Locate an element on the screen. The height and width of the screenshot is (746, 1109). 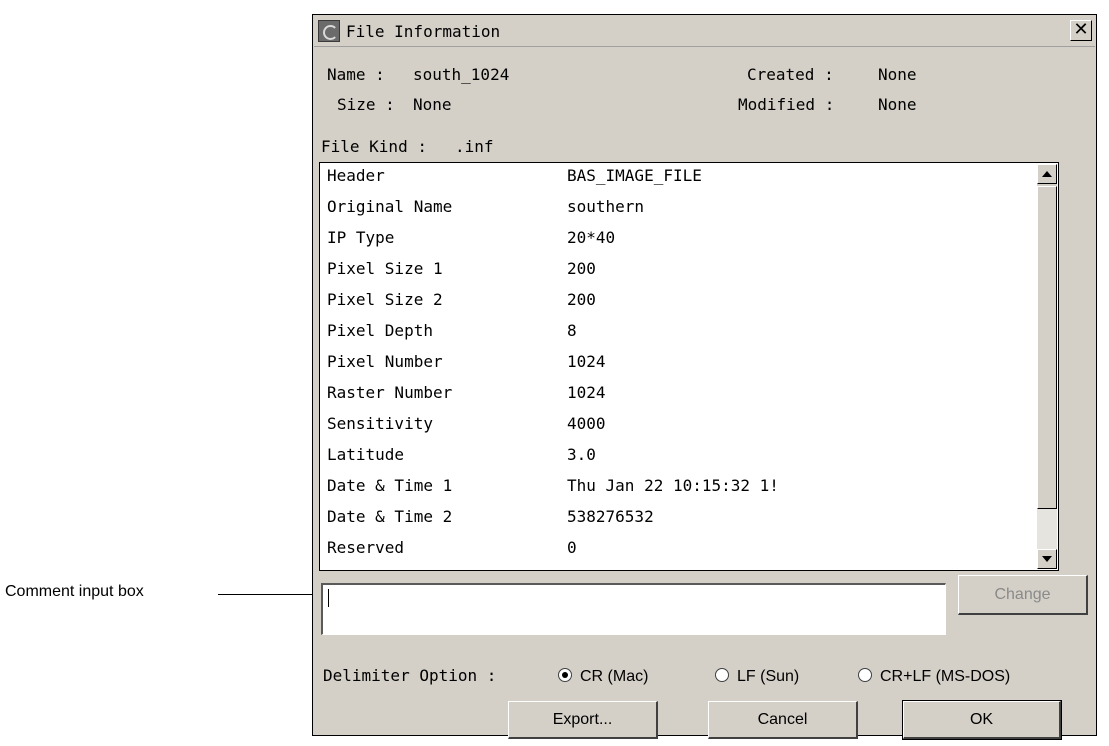
property-value: 3.0 is located at coordinates (581, 454).